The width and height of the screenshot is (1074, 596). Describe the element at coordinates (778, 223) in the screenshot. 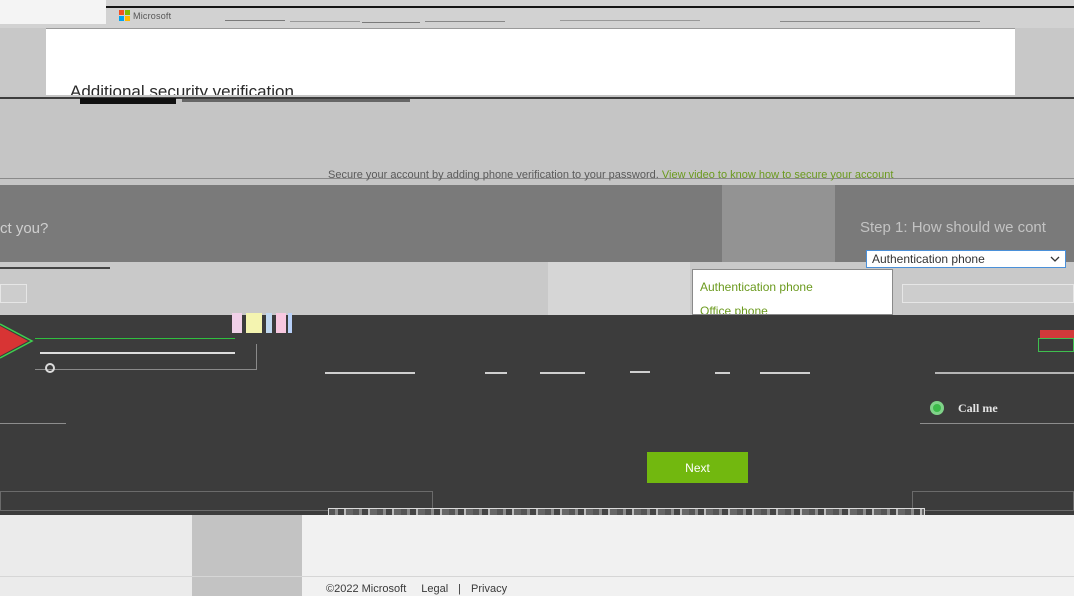

I see `step-band-light-block` at that location.